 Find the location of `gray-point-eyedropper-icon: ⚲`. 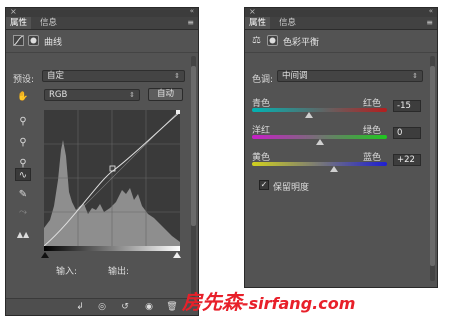

gray-point-eyedropper-icon: ⚲ is located at coordinates (23, 142).